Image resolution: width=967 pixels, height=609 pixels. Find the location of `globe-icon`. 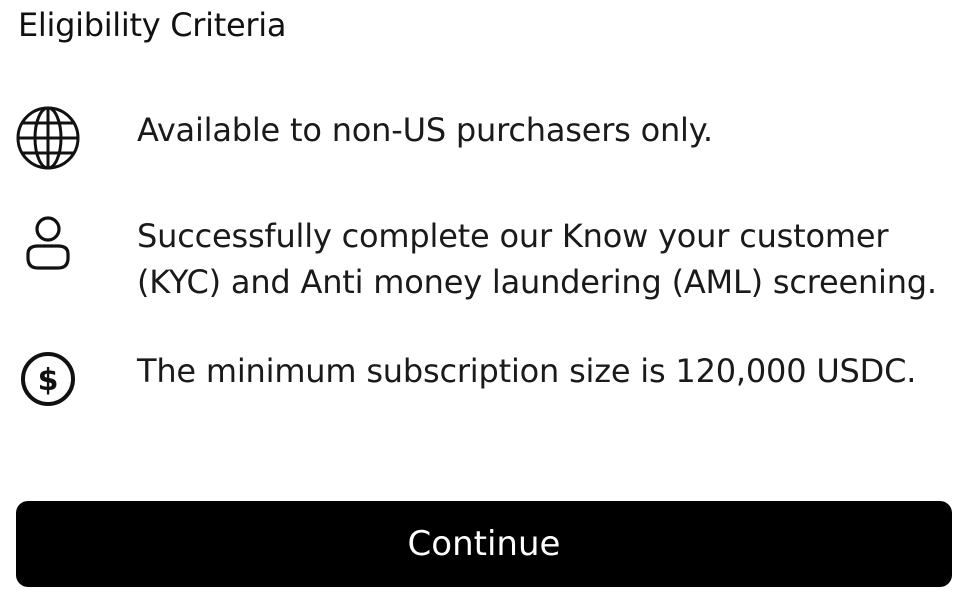

globe-icon is located at coordinates (48, 138).